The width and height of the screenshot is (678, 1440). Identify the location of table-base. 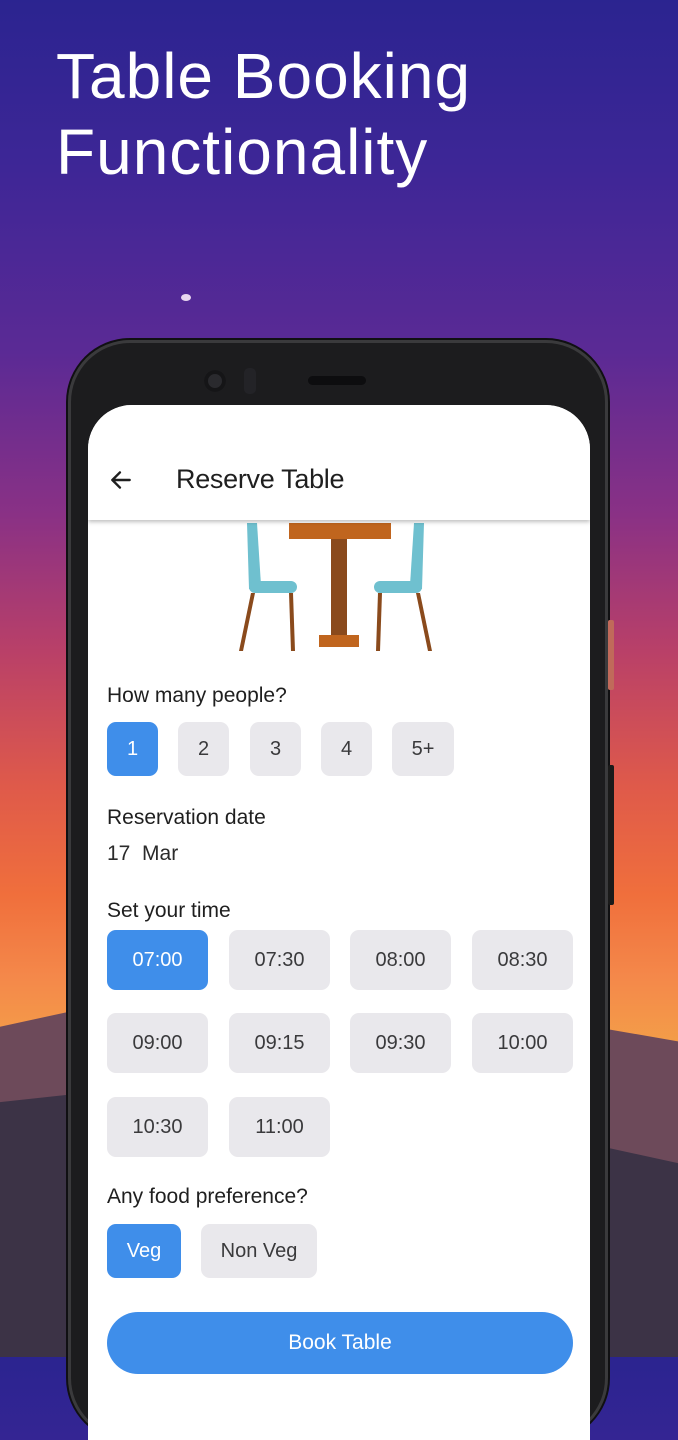
(339, 641).